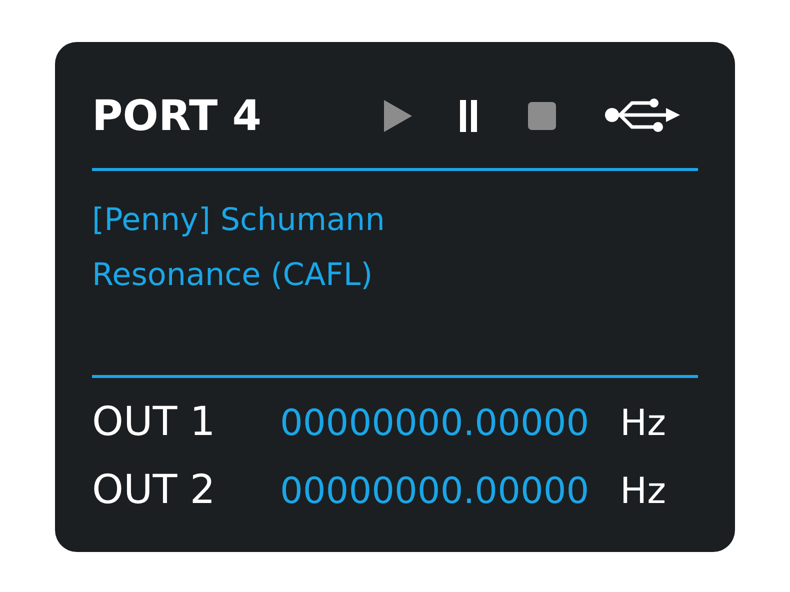  Describe the element at coordinates (154, 490) in the screenshot. I see `output-label: OUT 2` at that location.